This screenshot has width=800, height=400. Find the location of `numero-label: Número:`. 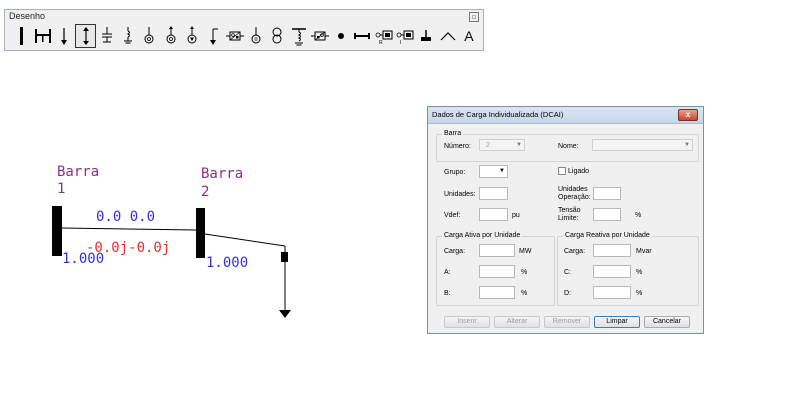

numero-label: Número: is located at coordinates (457, 146).